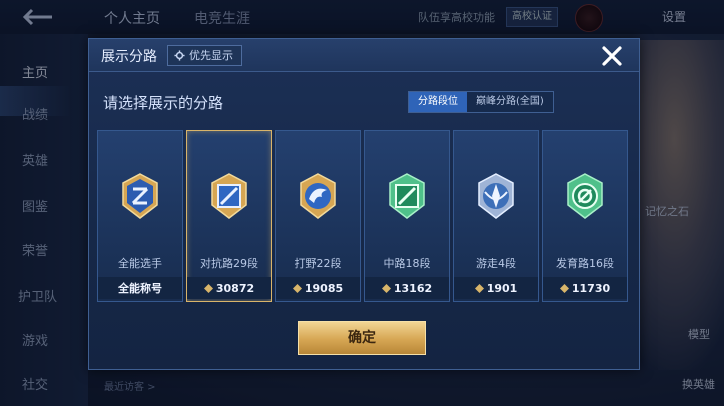 This screenshot has width=724, height=406. What do you see at coordinates (129, 57) in the screenshot?
I see `dialog-title: 展示分路` at bounding box center [129, 57].